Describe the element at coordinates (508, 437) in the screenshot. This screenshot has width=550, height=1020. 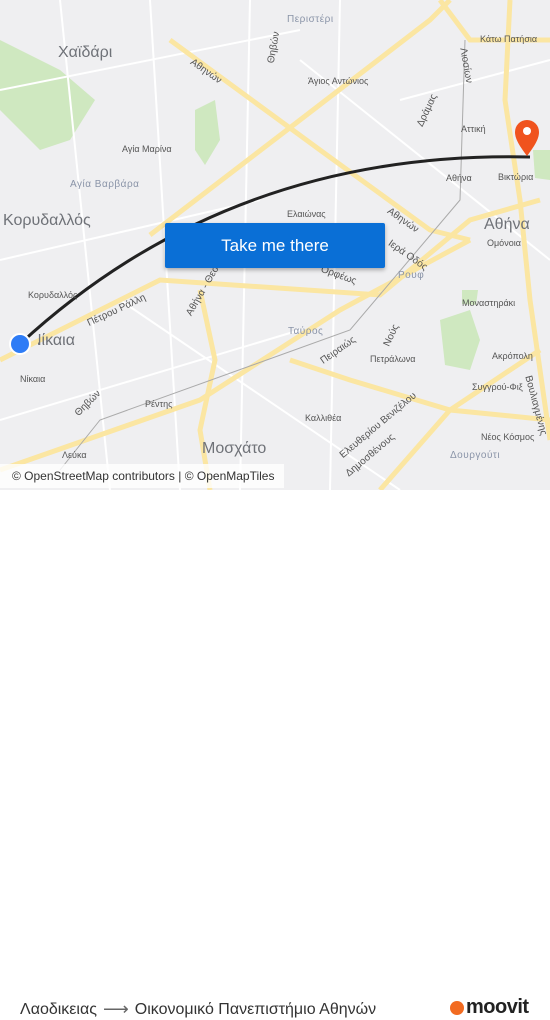
I see `map-label: Νέος Κόσμος` at that location.